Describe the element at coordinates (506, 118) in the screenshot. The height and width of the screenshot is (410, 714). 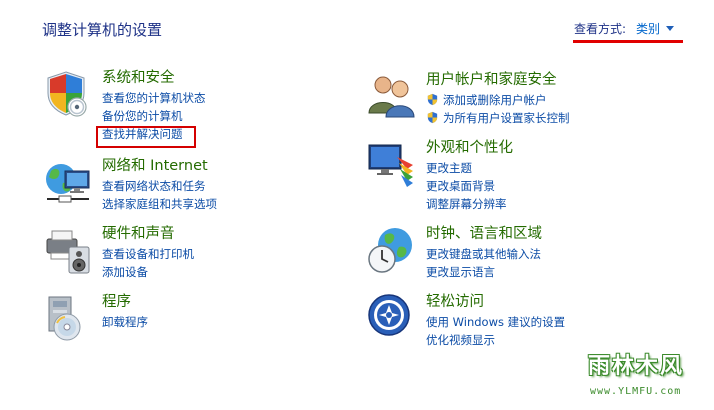
I see `link-parental-controls-label: 为所有用户设置家长控制` at that location.